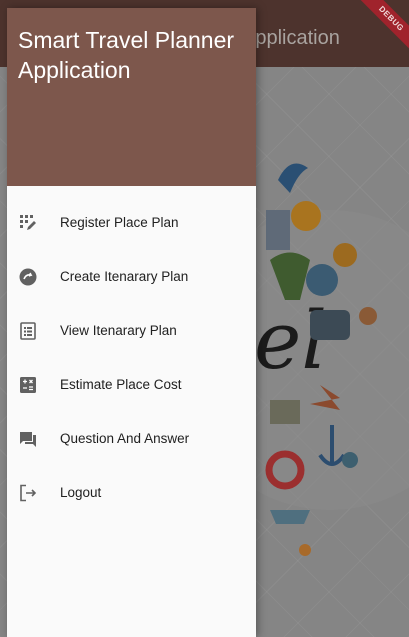 The height and width of the screenshot is (637, 409). Describe the element at coordinates (125, 438) in the screenshot. I see `menu-item-label: Question And Answer` at that location.